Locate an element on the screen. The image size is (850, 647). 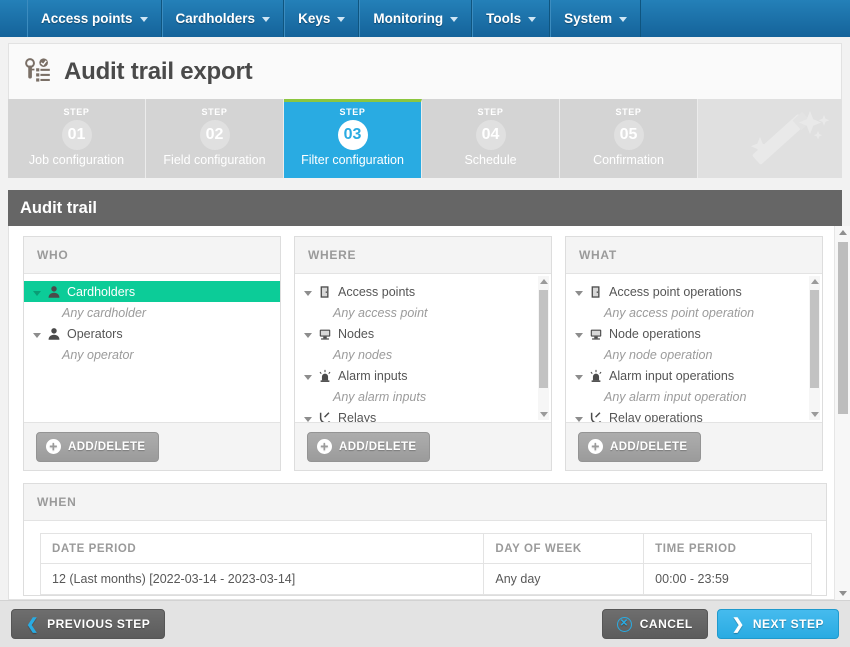
wizard-step-3: STEP 03 Filter configuration is located at coordinates (353, 138).